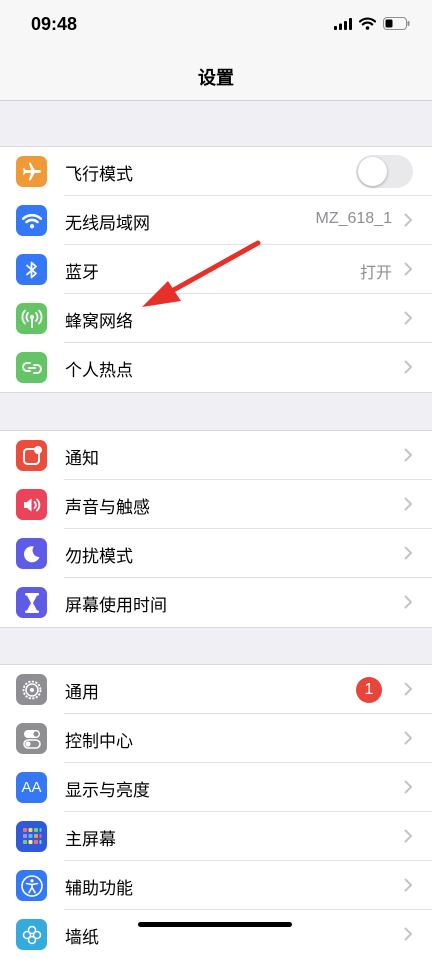 The height and width of the screenshot is (959, 432). What do you see at coordinates (99, 557) in the screenshot?
I see `settings-row-label: 勿扰模式` at bounding box center [99, 557].